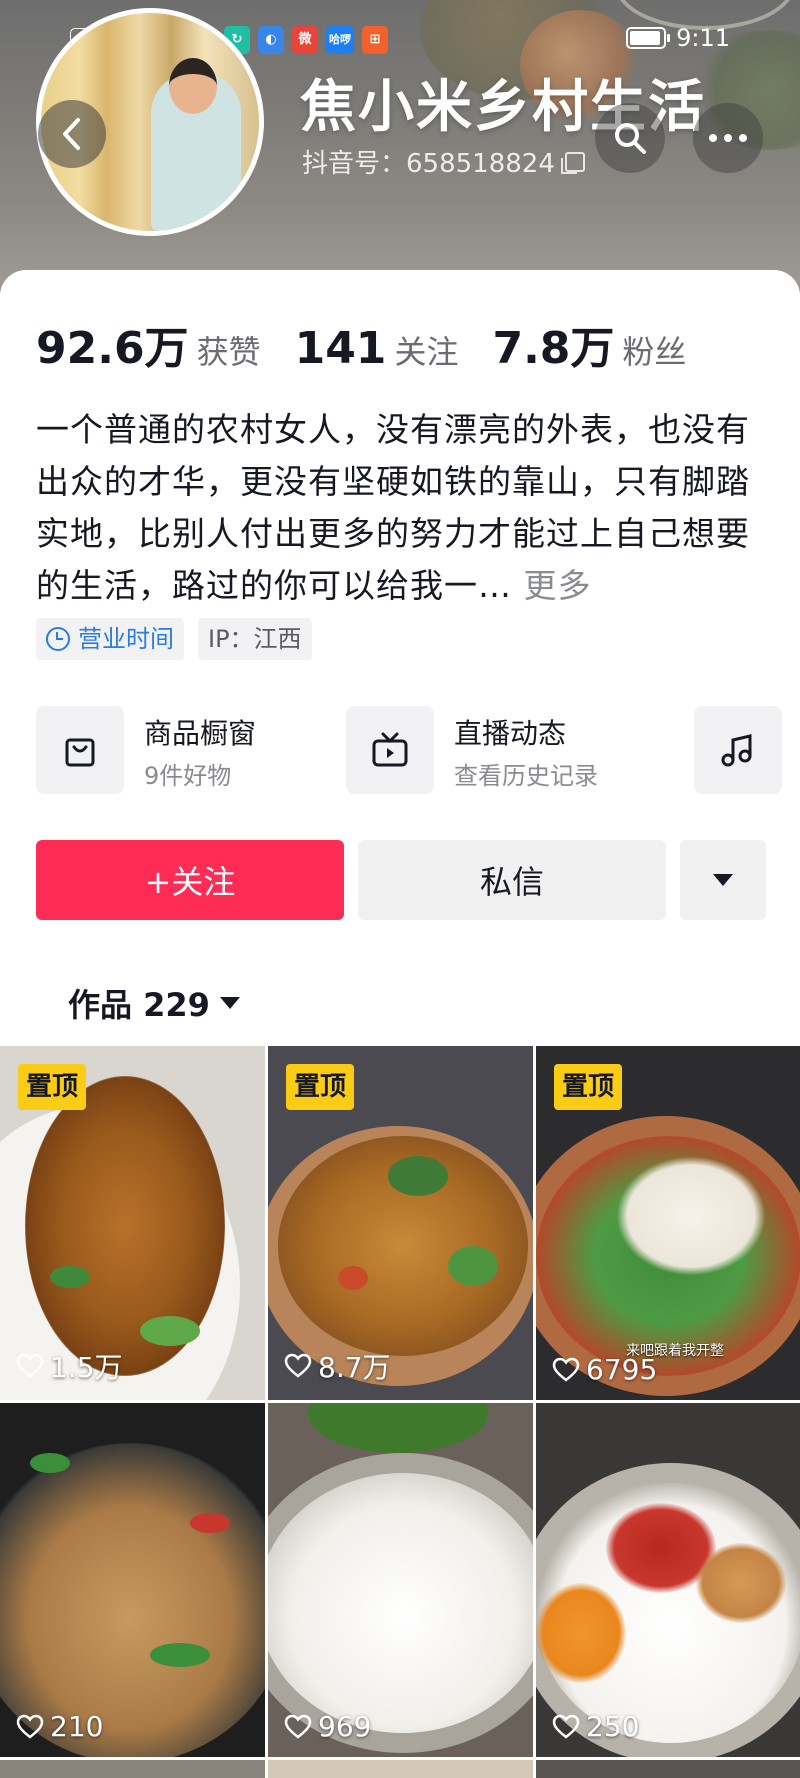 The width and height of the screenshot is (800, 1778). What do you see at coordinates (132, 1223) in the screenshot?
I see `video-thumbnail: 置顶 1.5万` at bounding box center [132, 1223].